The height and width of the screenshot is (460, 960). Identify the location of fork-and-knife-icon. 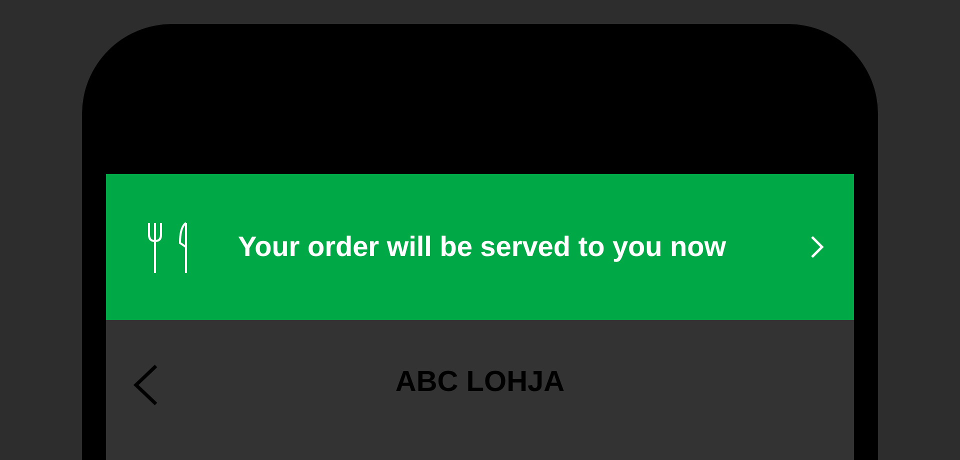
(168, 247).